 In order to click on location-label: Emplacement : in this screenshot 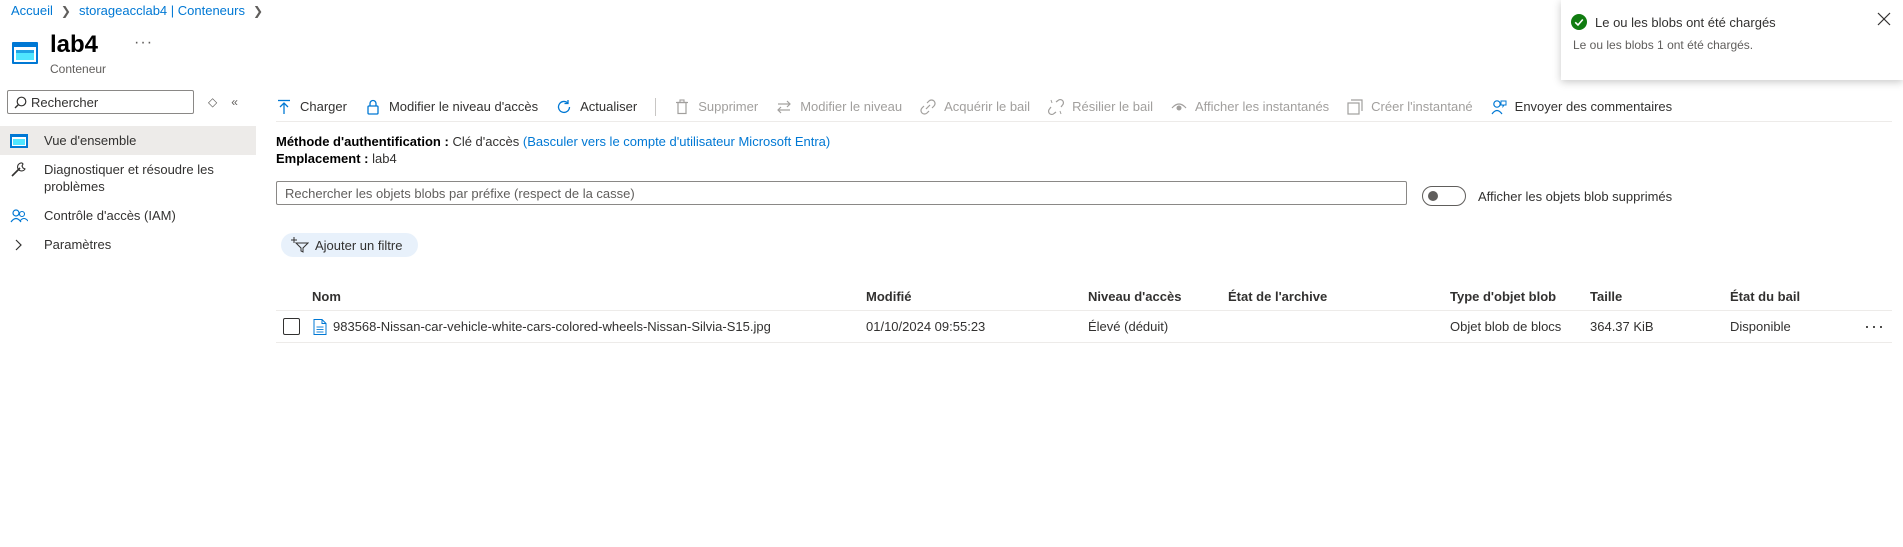, I will do `click(322, 158)`.